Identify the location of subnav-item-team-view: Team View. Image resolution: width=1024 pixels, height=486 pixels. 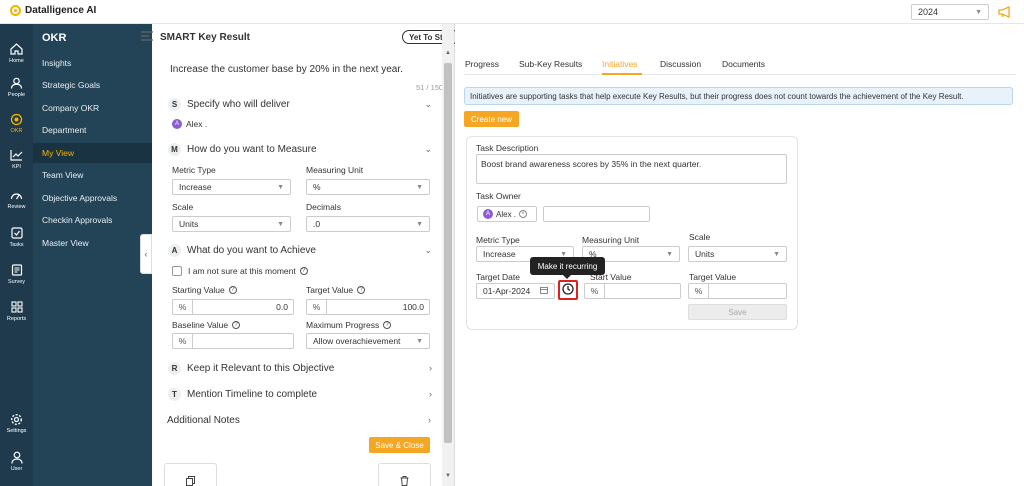
(92, 175).